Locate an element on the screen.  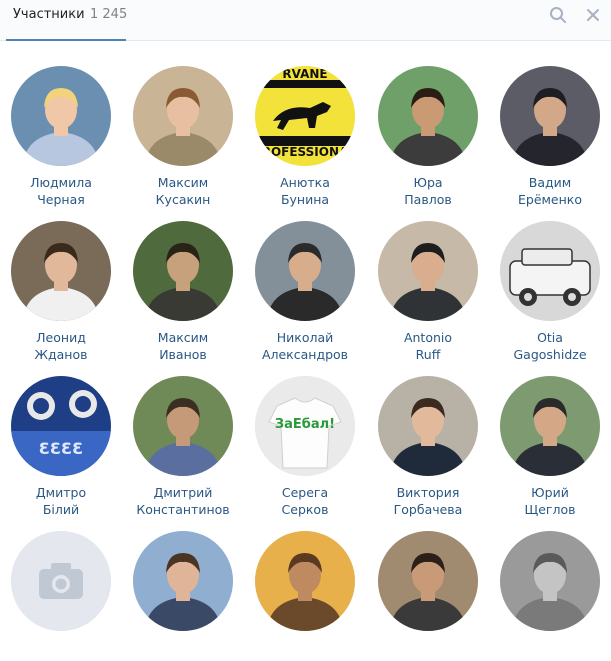
member-card: Максим Кусакин is located at coordinates (183, 124).